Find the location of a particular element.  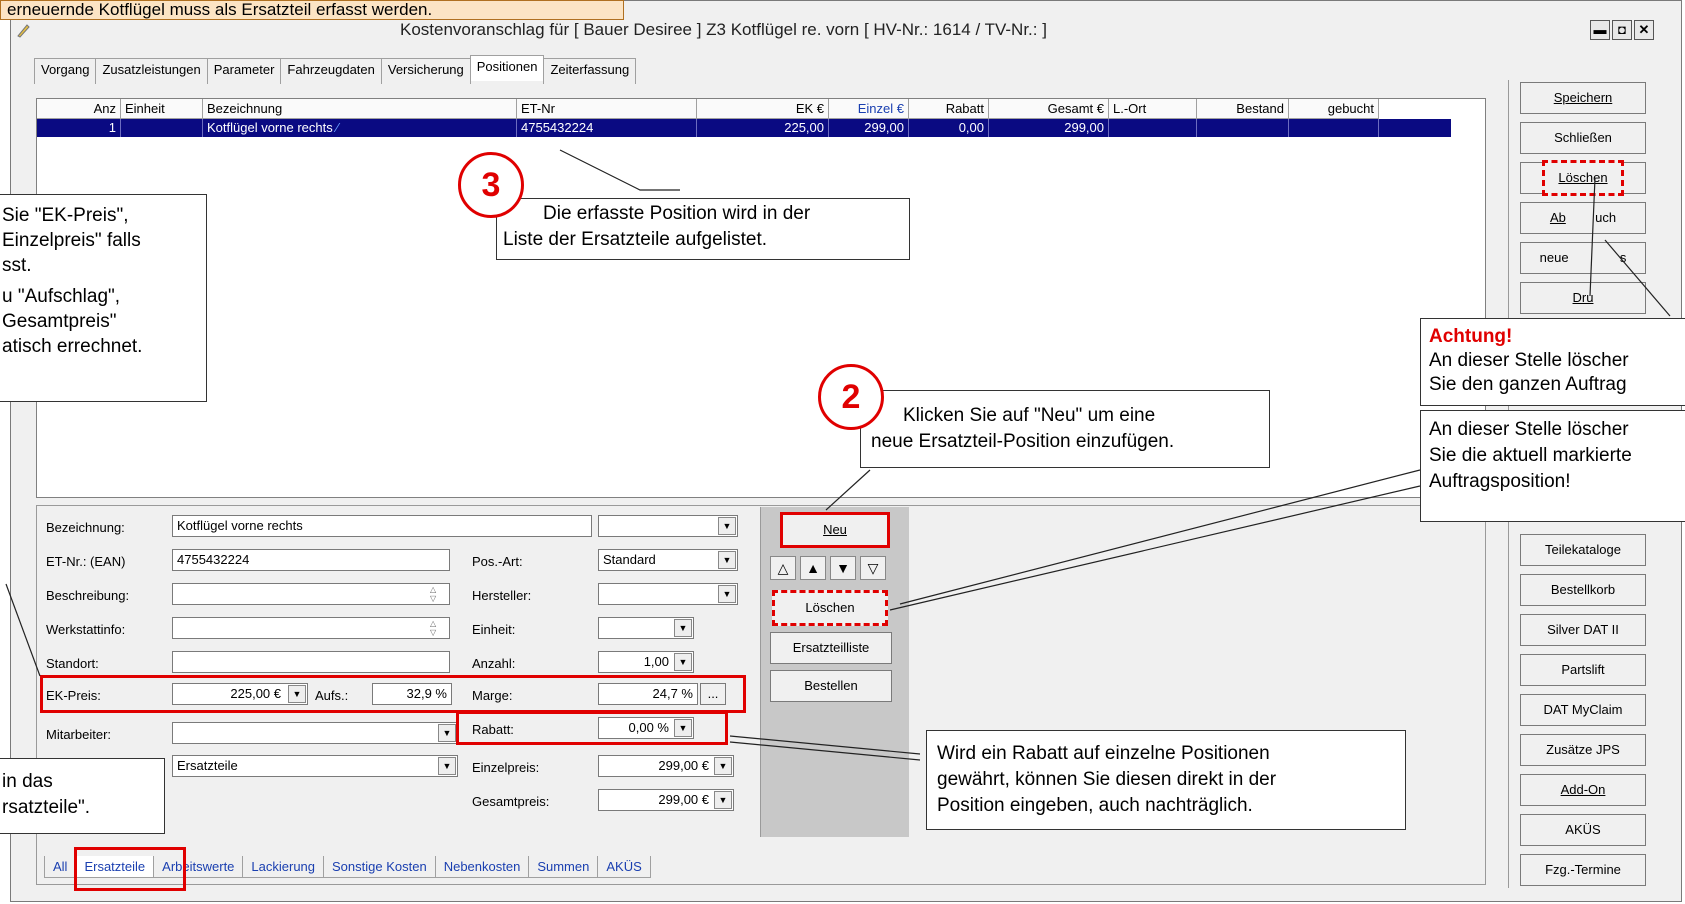

leftbottom-line1: in das is located at coordinates (27, 781).